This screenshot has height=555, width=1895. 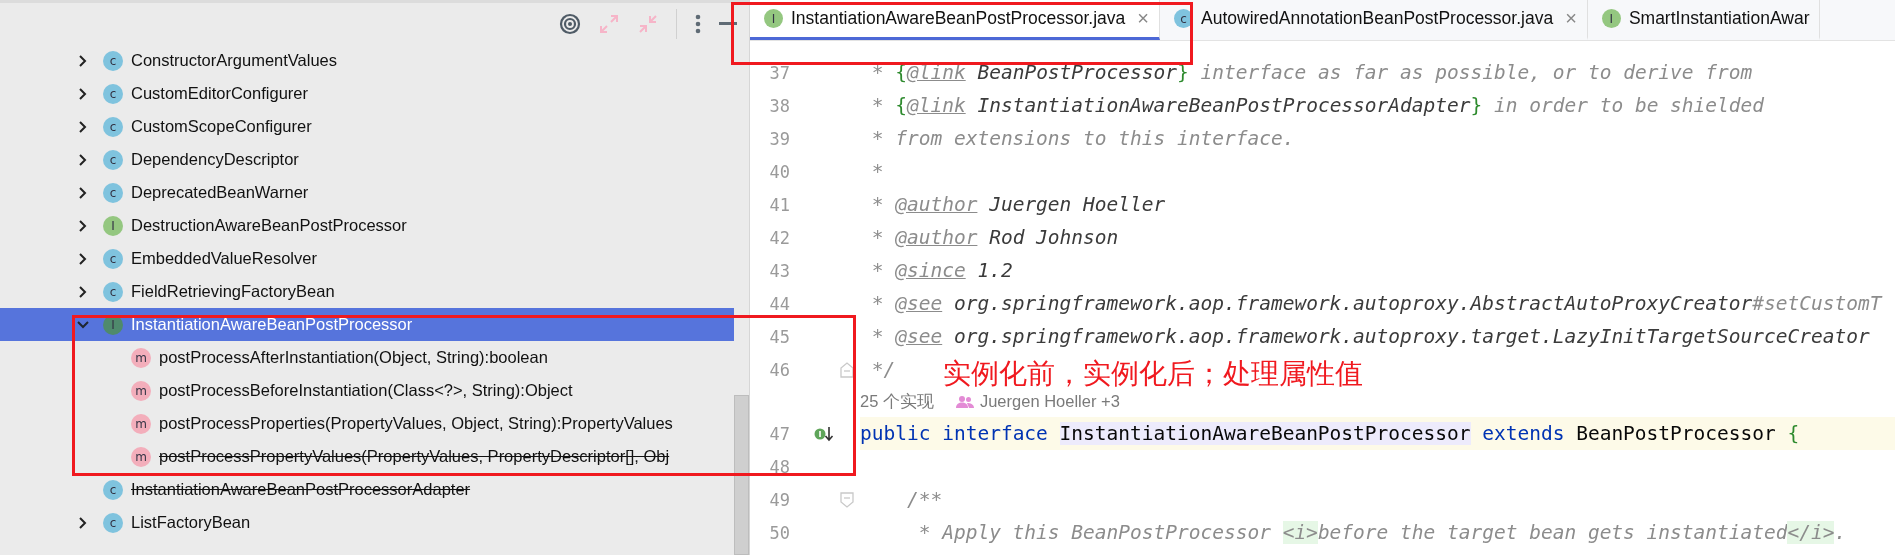 I want to click on tab-label: SmartInstantiationAwar, so click(x=1719, y=18).